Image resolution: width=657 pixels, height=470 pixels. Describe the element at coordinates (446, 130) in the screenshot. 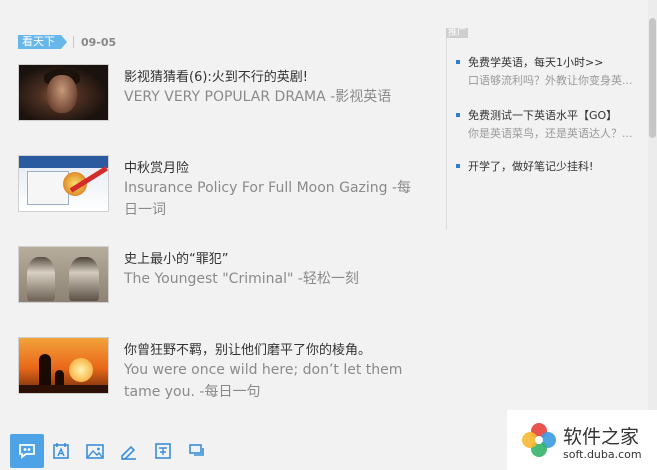

I see `sidebar-divider` at that location.